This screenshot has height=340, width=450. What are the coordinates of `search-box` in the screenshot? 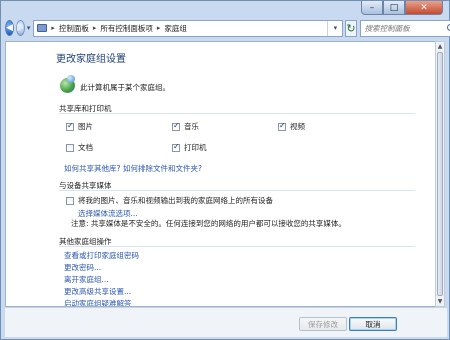 It's located at (404, 28).